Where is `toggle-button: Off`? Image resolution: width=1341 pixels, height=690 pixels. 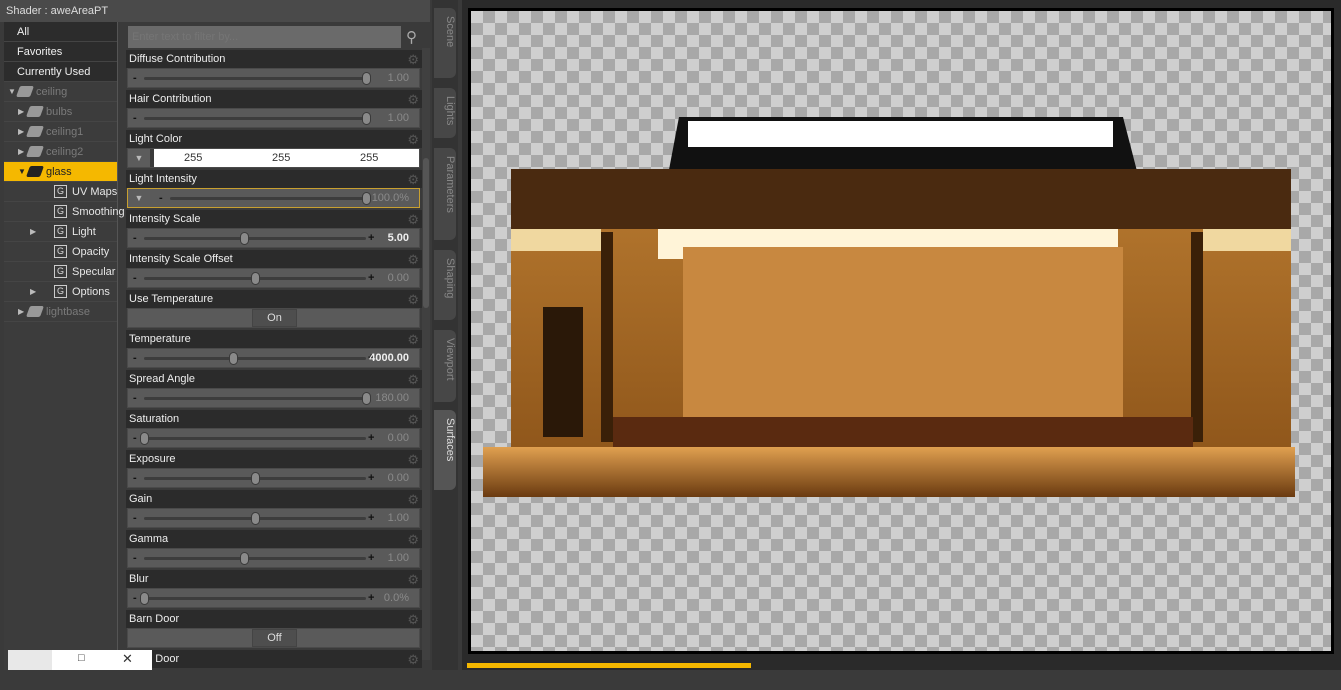
toggle-button: Off is located at coordinates (274, 638).